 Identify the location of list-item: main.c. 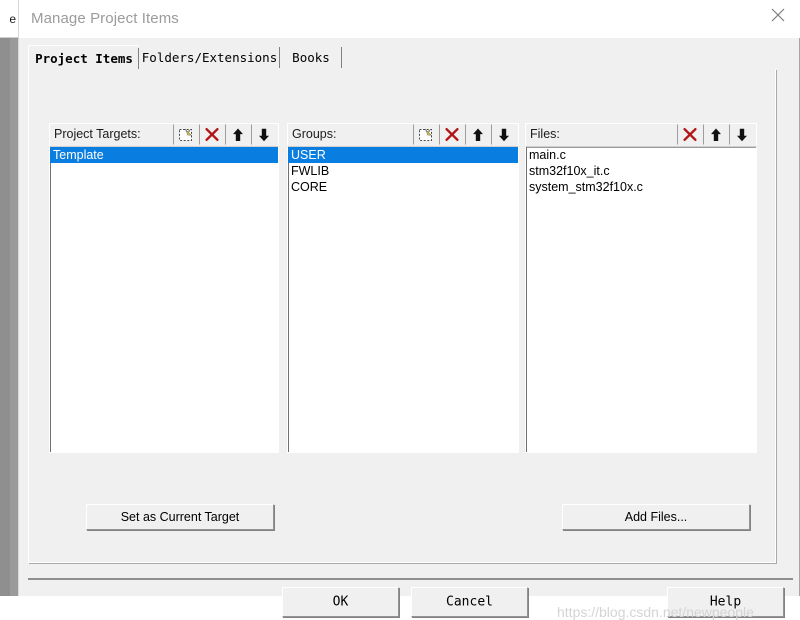
(641, 155).